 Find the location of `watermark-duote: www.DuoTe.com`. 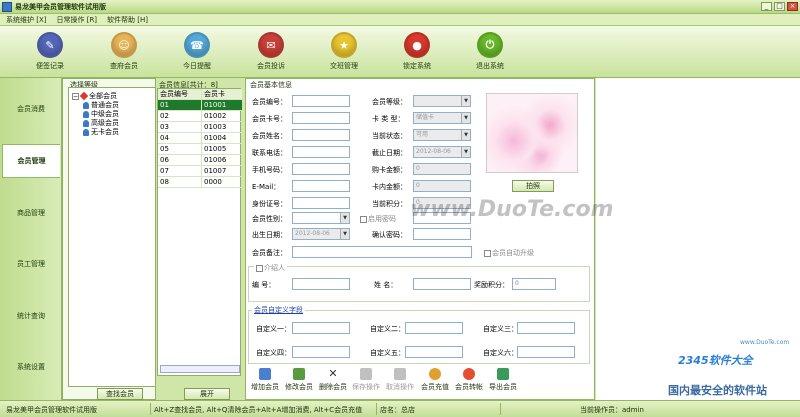

watermark-duote: www.DuoTe.com is located at coordinates (512, 209).